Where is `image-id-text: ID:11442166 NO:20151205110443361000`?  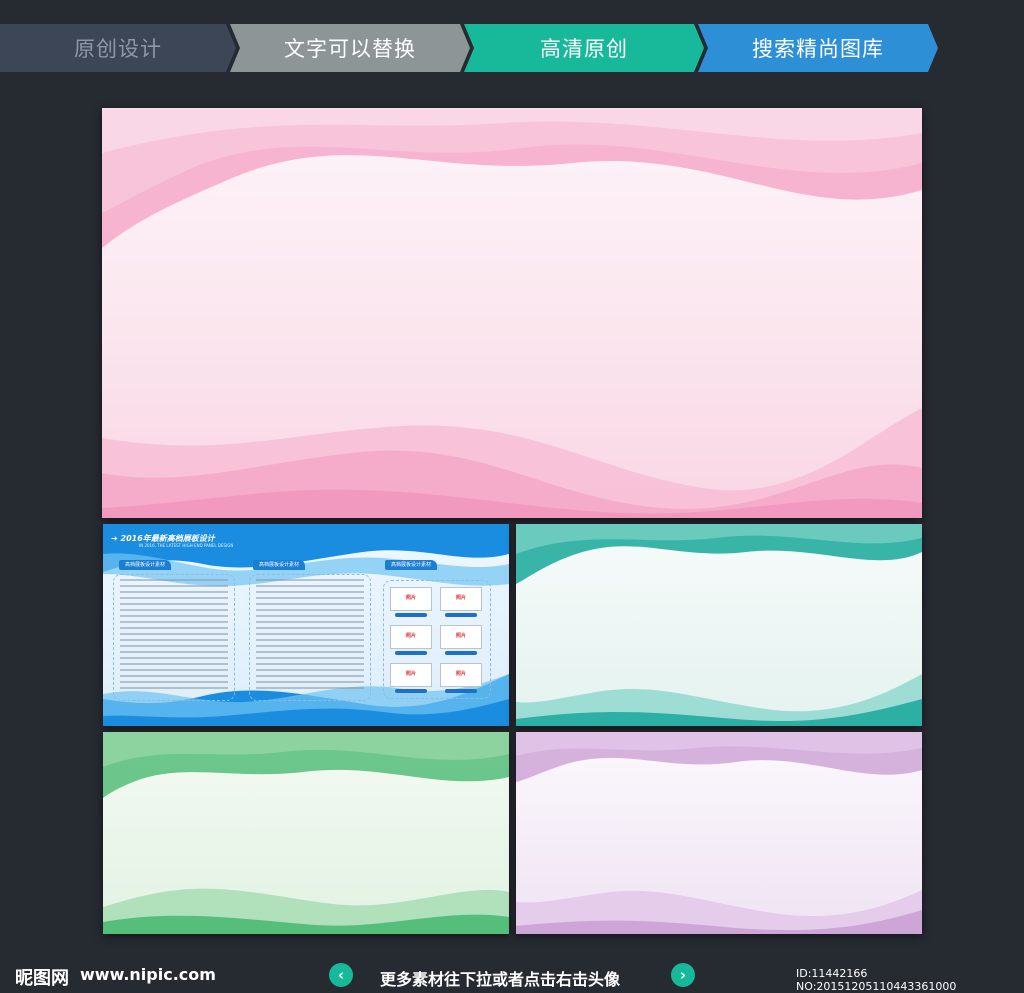 image-id-text: ID:11442166 NO:20151205110443361000 is located at coordinates (876, 980).